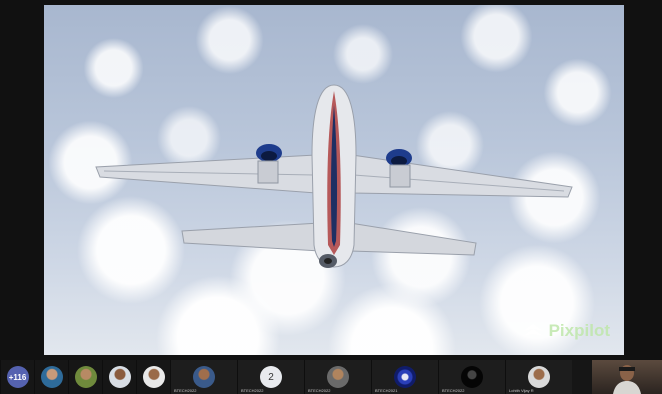  I want to click on participant-tile: 2 BTECH2022, so click(270, 377).